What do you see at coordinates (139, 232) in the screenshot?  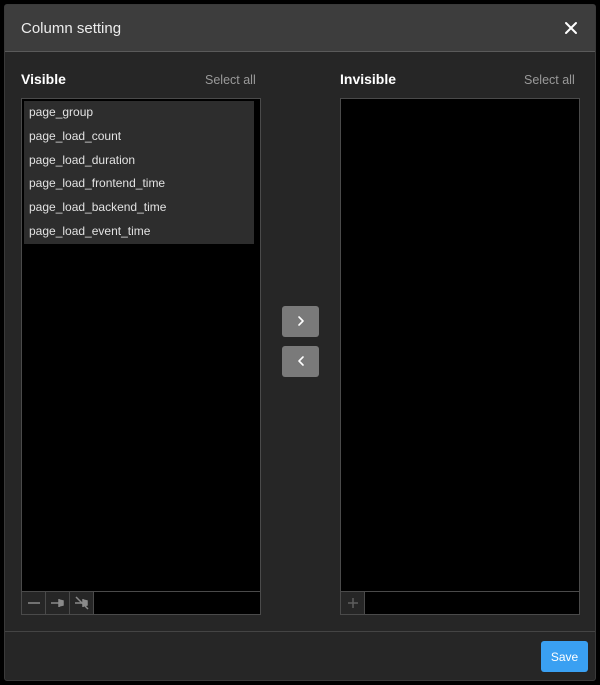 I see `list-item: page_load_event_time` at bounding box center [139, 232].